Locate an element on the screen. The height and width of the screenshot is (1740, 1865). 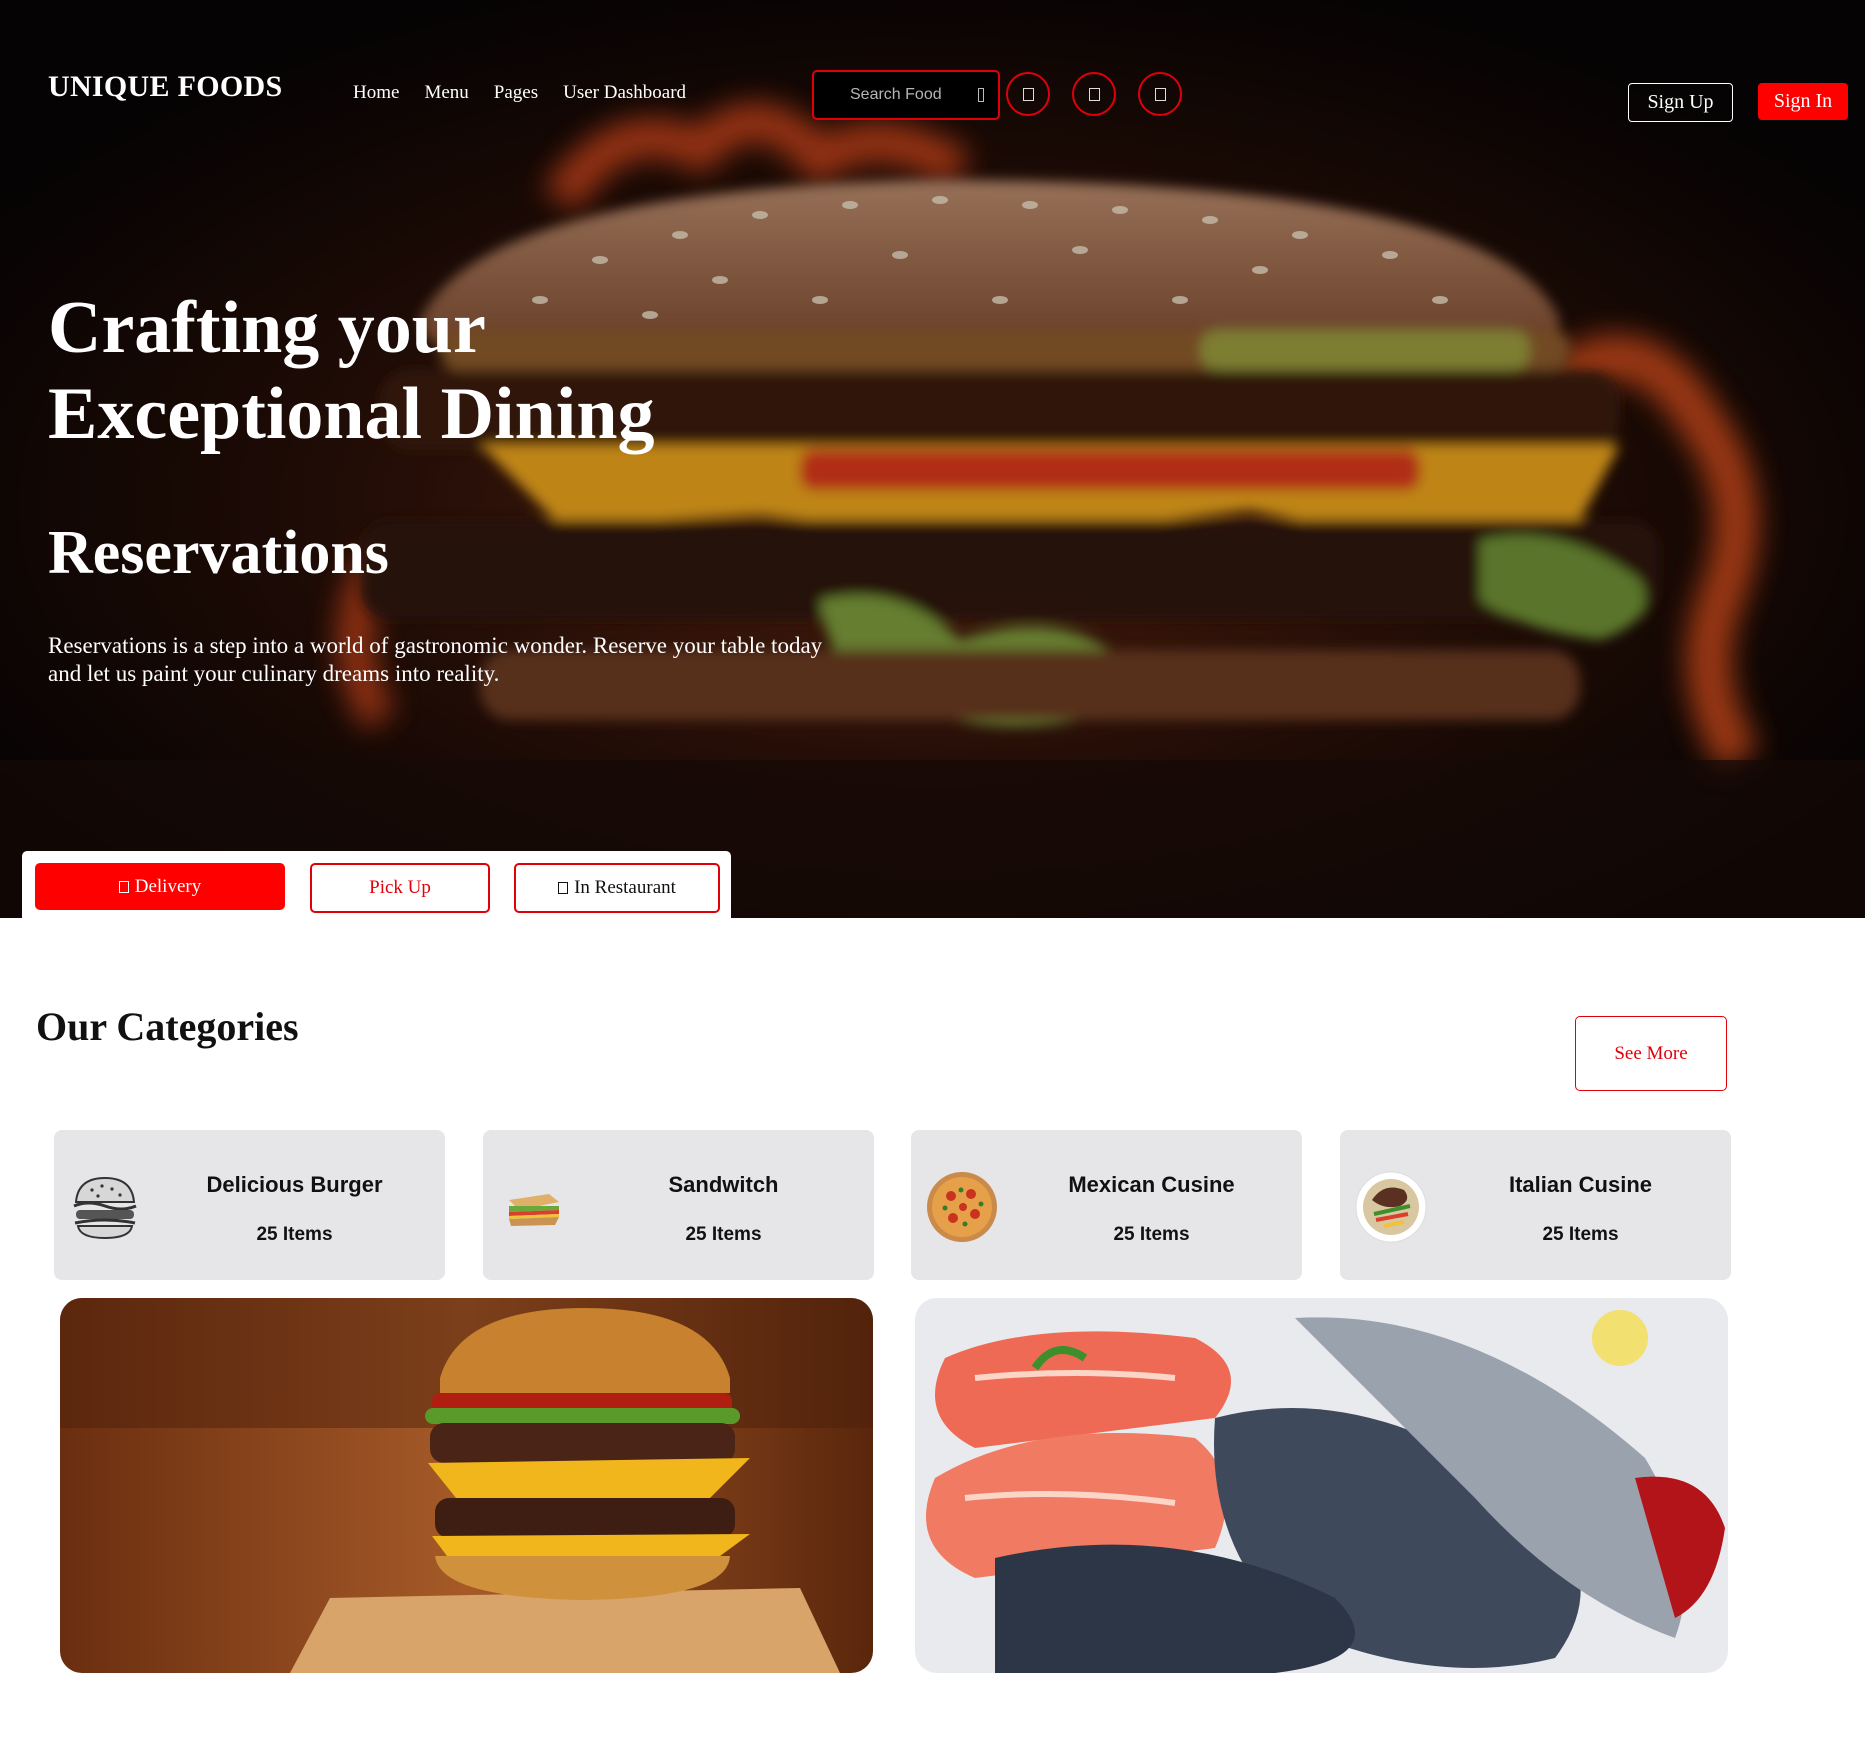
categories-title: Our Categories is located at coordinates (167, 1026).